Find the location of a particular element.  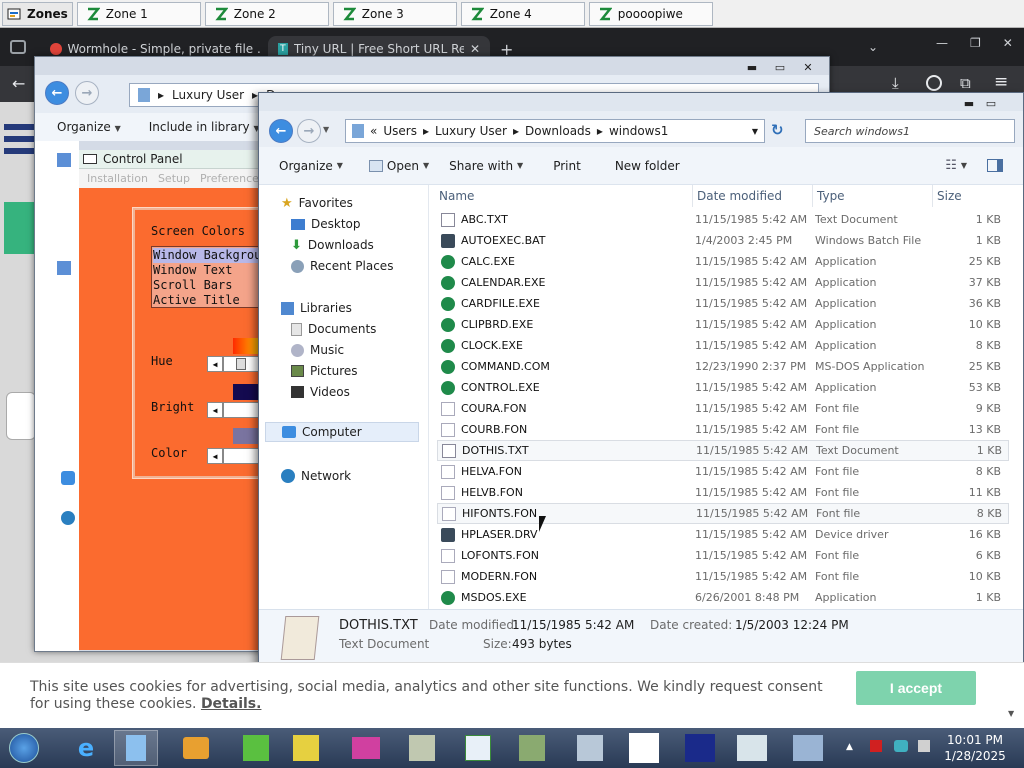

color-item: Scroll Bars is located at coordinates (205, 285).